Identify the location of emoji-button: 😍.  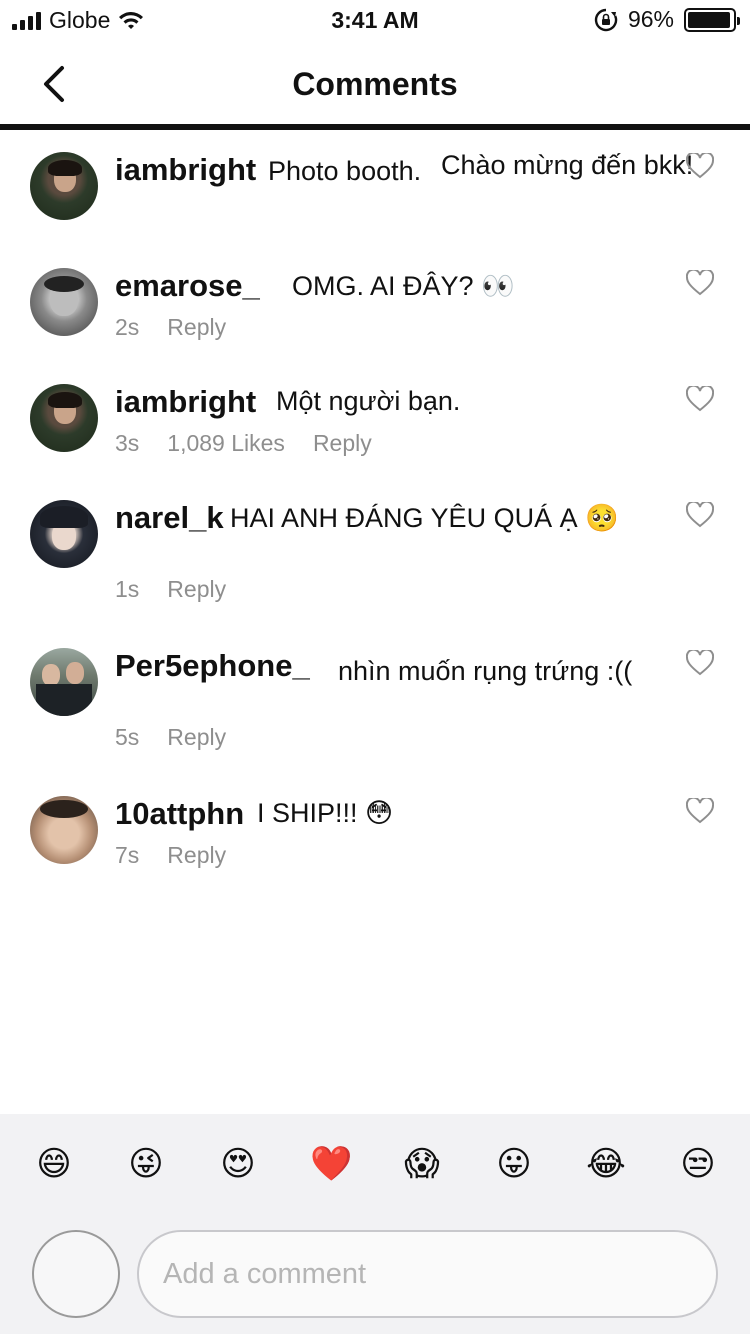
(238, 1164).